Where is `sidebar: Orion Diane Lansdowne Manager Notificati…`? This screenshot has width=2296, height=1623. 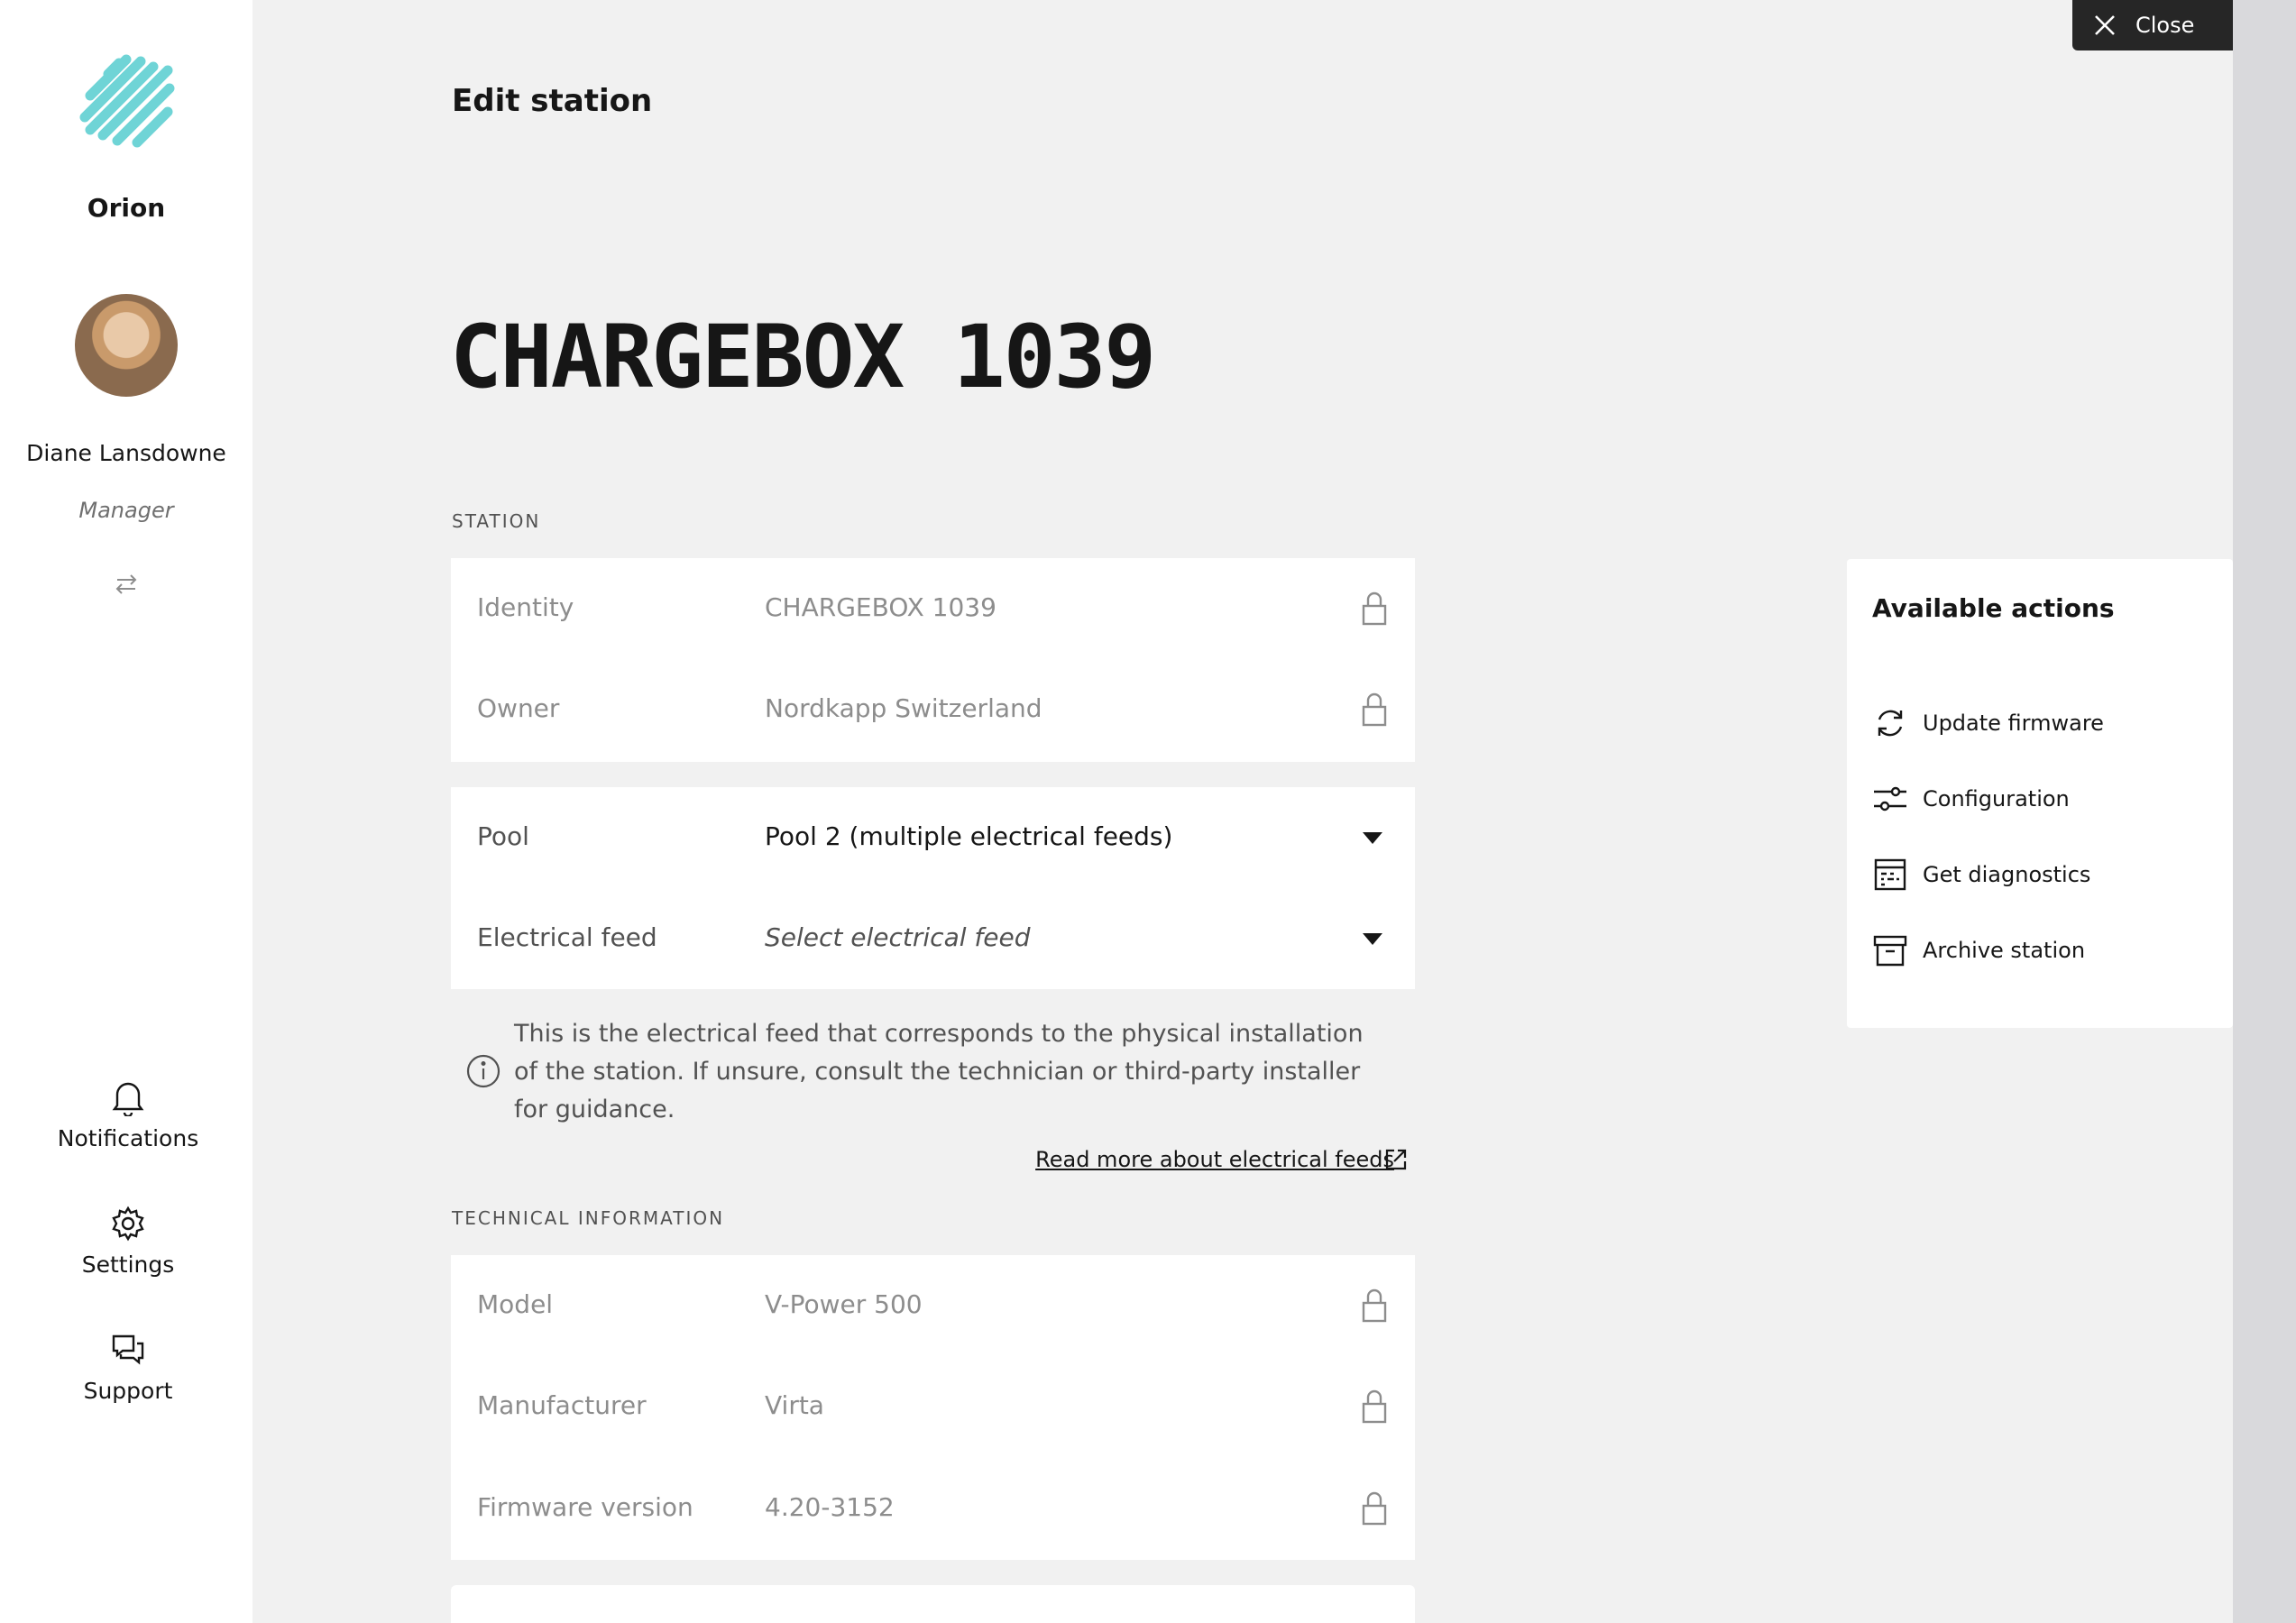
sidebar: Orion Diane Lansdowne Manager Notificati… is located at coordinates (126, 811).